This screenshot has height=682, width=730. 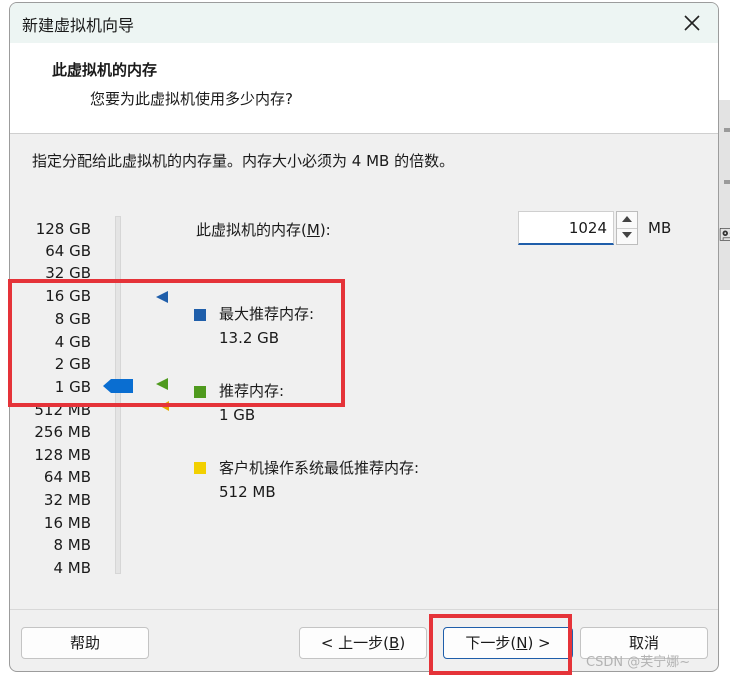 I want to click on guest-min-swatch, so click(x=200, y=468).